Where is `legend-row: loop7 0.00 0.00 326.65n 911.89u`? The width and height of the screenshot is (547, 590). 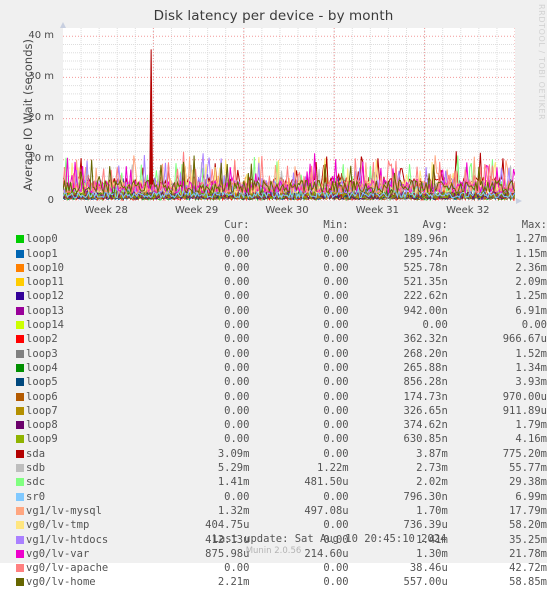 legend-row: loop7 0.00 0.00 326.65n 911.89u is located at coordinates (273, 411).